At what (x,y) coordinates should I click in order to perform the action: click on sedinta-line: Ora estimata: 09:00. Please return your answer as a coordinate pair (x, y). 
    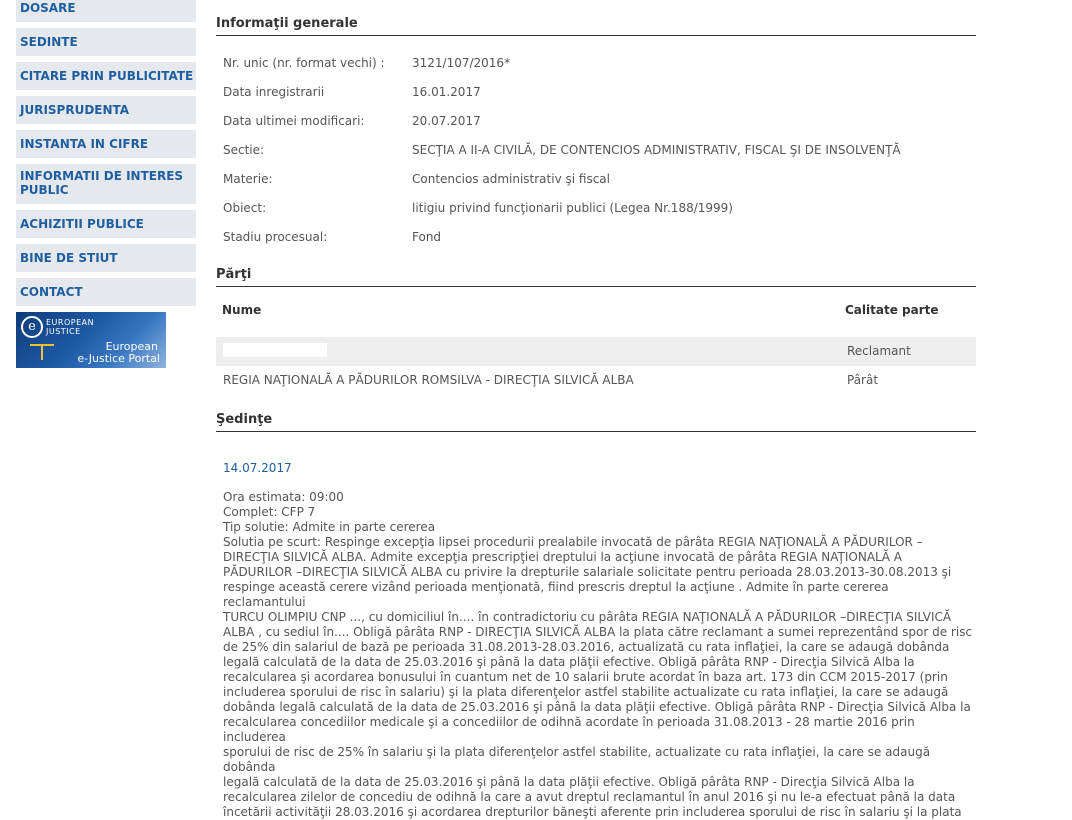
    Looking at the image, I should click on (283, 497).